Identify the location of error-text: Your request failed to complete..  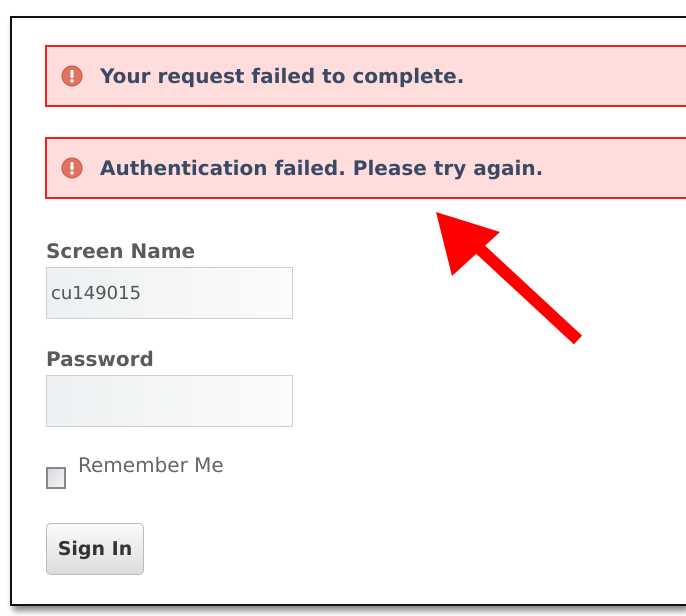
(282, 76).